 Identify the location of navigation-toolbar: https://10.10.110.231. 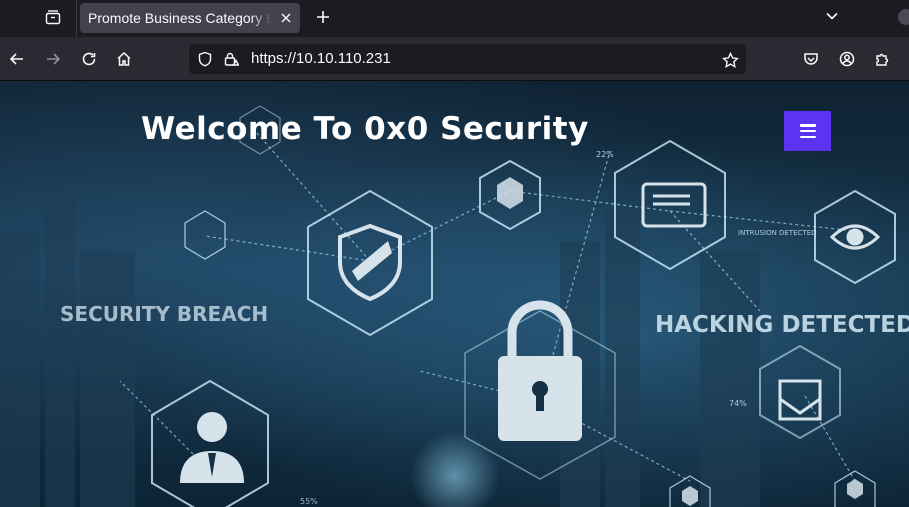
(454, 59).